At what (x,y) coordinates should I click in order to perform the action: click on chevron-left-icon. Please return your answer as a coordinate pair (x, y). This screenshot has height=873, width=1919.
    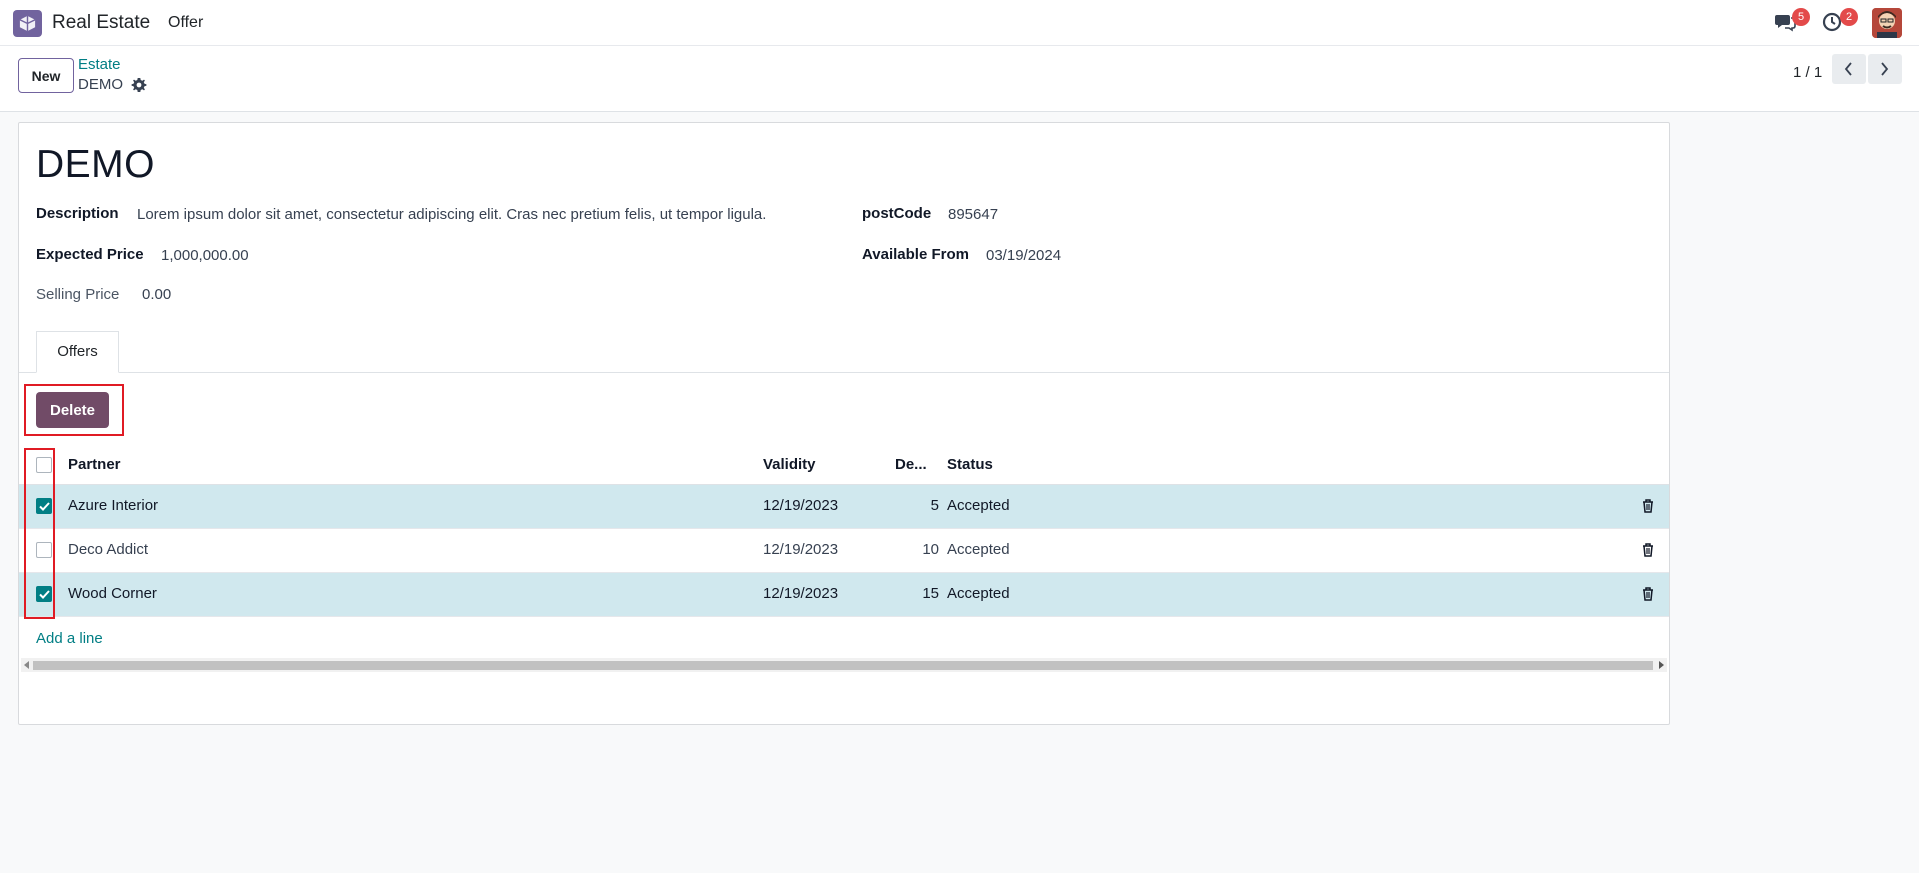
    Looking at the image, I should click on (1848, 69).